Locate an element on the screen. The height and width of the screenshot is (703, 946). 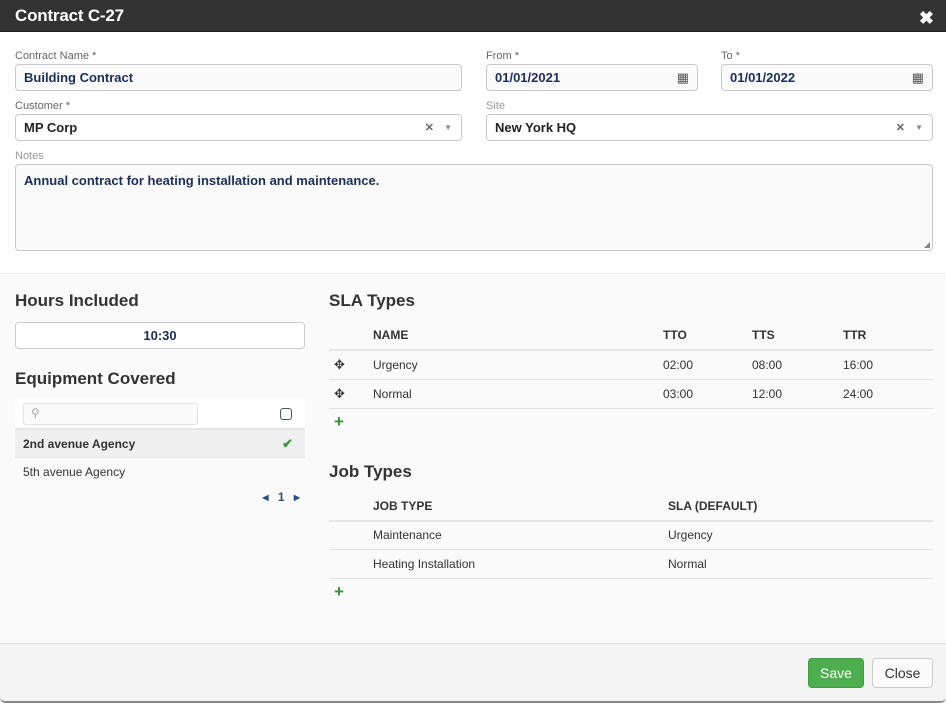
table-row: Maintenance Urgency is located at coordinates (631, 535).